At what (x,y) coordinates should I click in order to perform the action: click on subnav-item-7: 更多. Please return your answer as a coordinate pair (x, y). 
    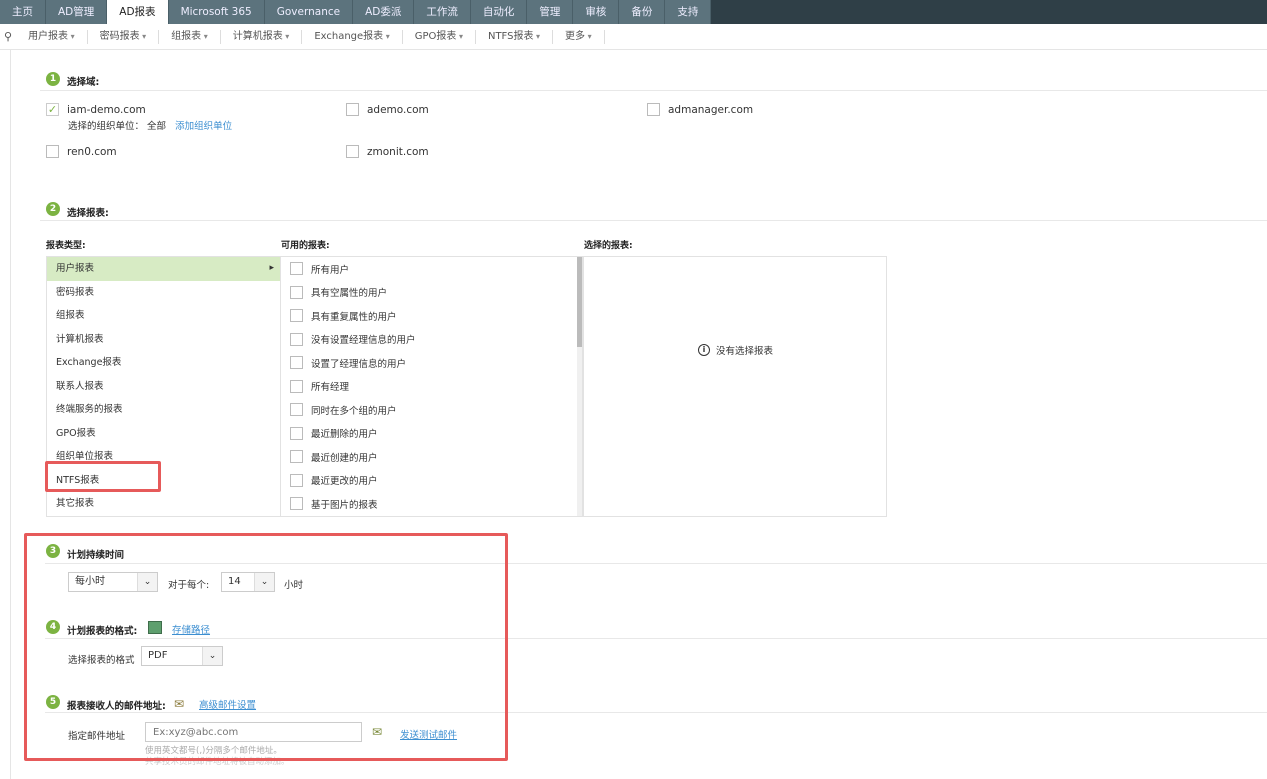
    Looking at the image, I should click on (579, 36).